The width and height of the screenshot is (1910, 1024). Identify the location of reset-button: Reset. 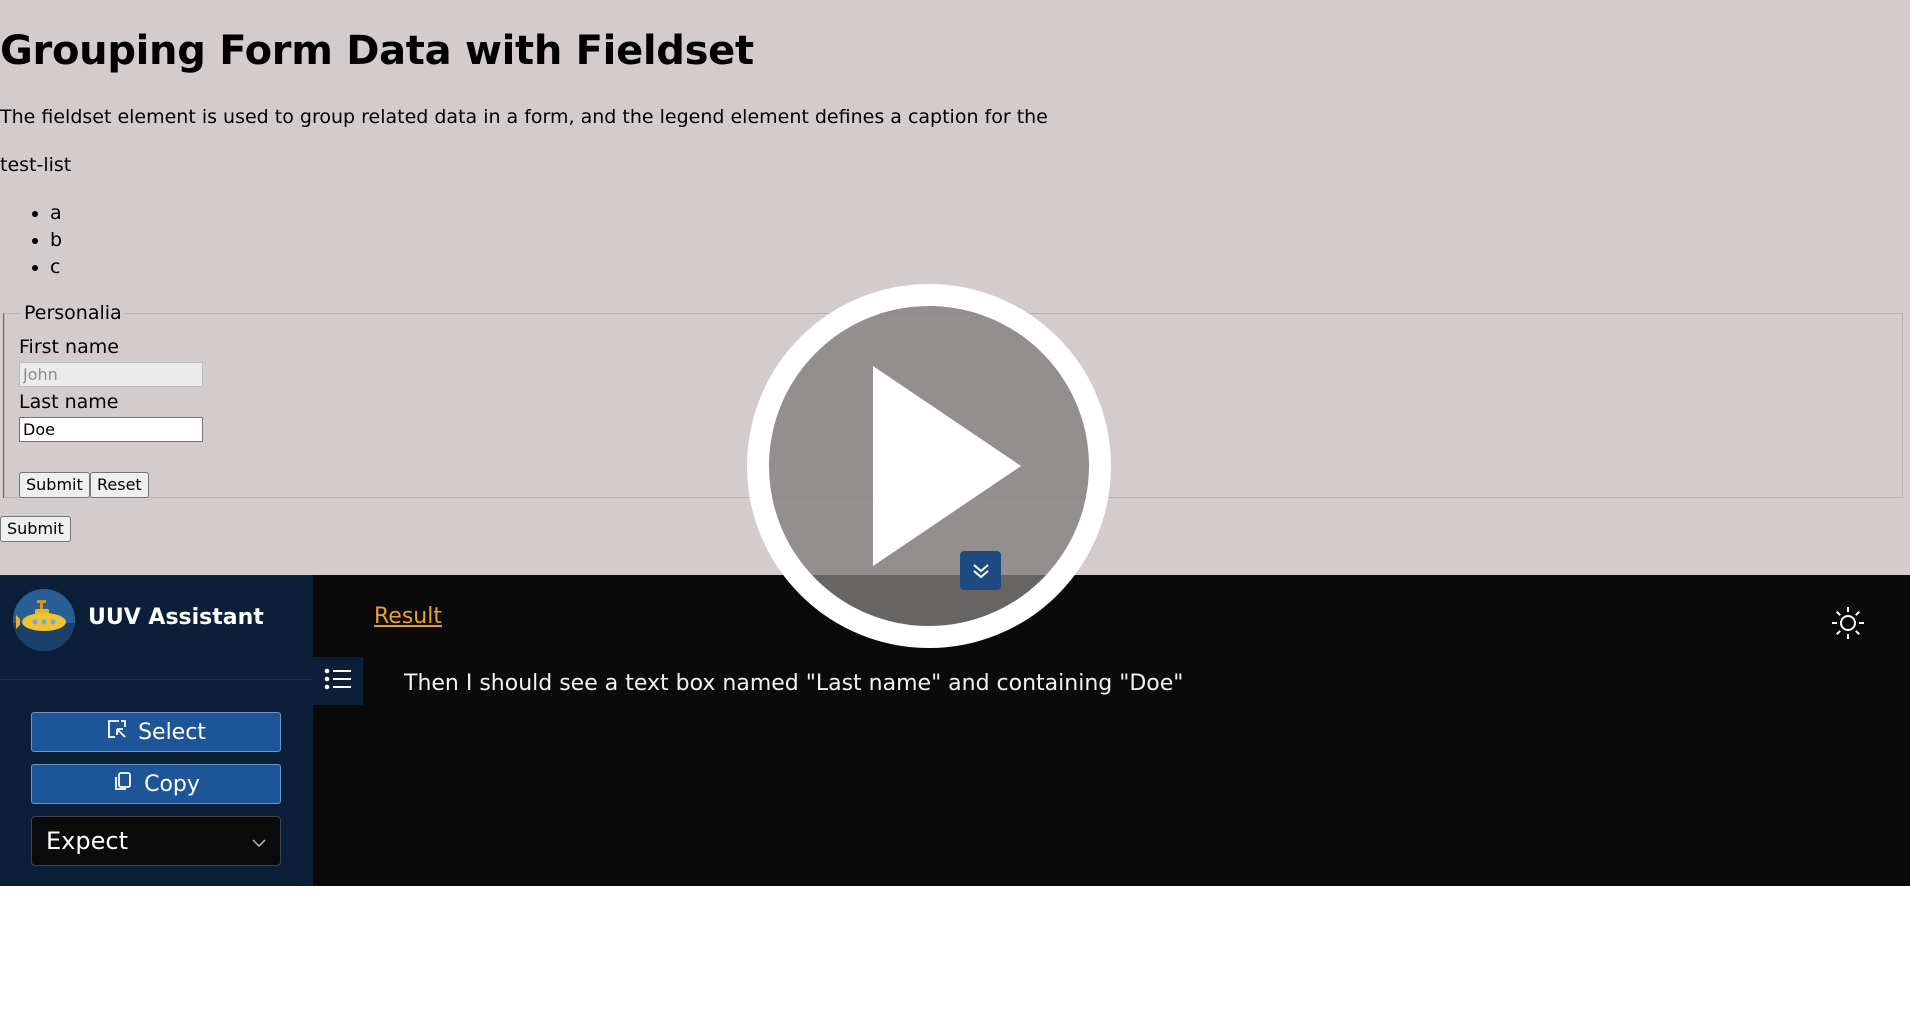
(119, 485).